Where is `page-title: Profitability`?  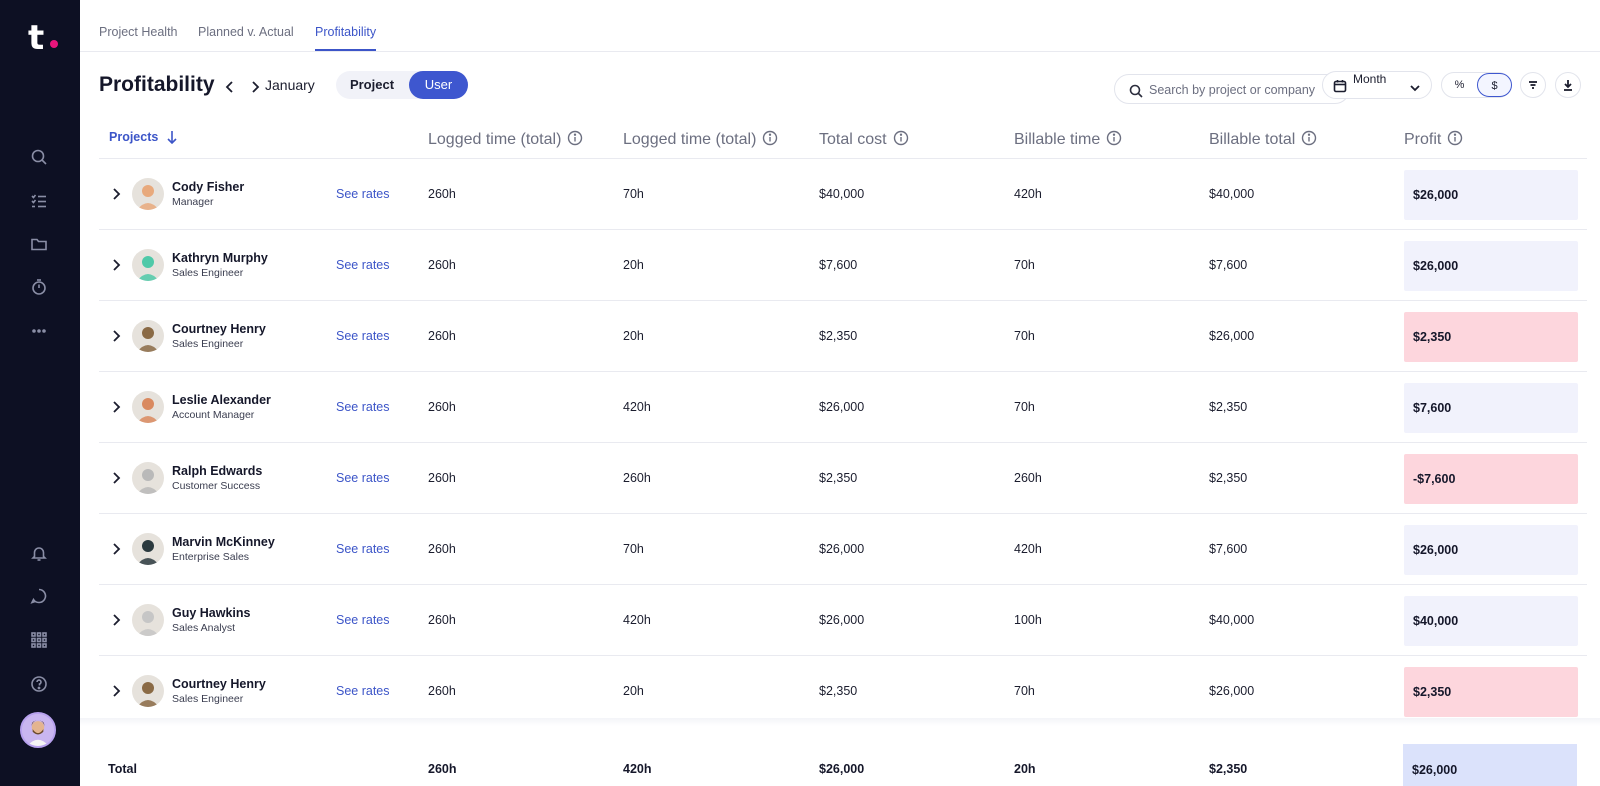 page-title: Profitability is located at coordinates (157, 84).